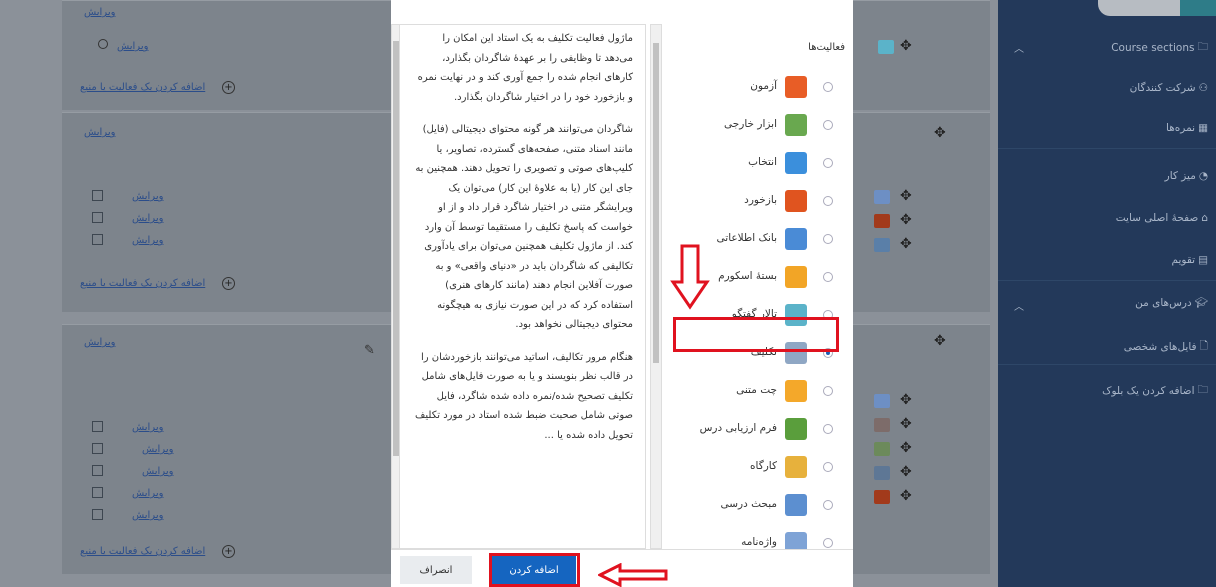 The image size is (1216, 587). What do you see at coordinates (796, 391) in the screenshot?
I see `chat-icon` at bounding box center [796, 391].